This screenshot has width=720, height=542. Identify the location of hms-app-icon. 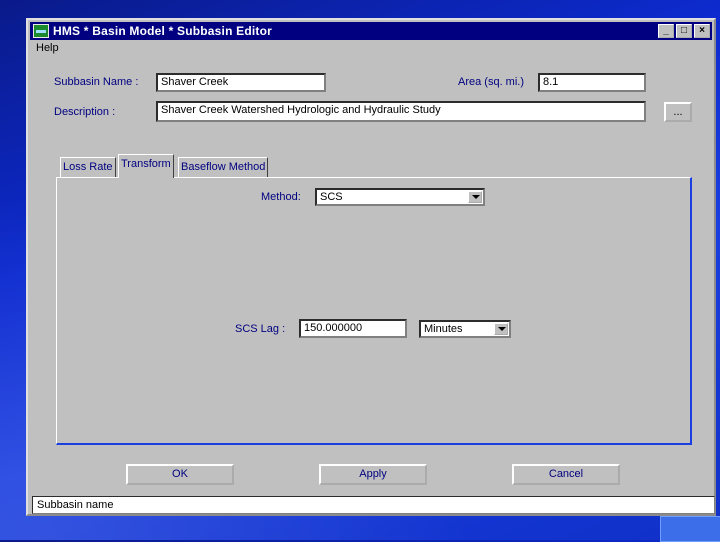
(41, 31).